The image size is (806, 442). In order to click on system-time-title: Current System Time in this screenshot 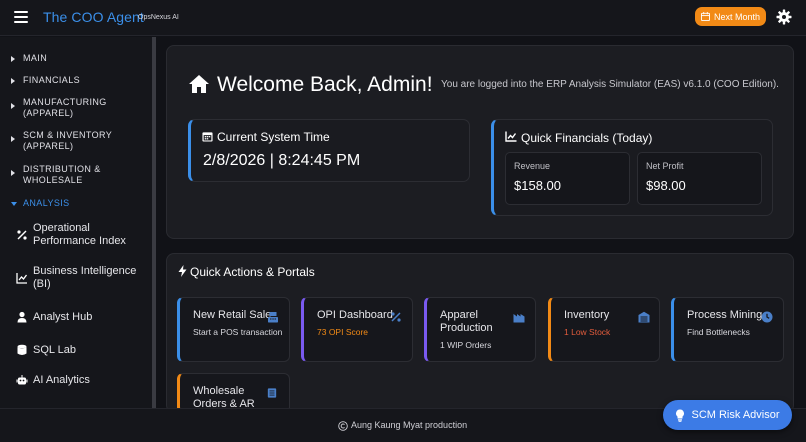, I will do `click(273, 137)`.